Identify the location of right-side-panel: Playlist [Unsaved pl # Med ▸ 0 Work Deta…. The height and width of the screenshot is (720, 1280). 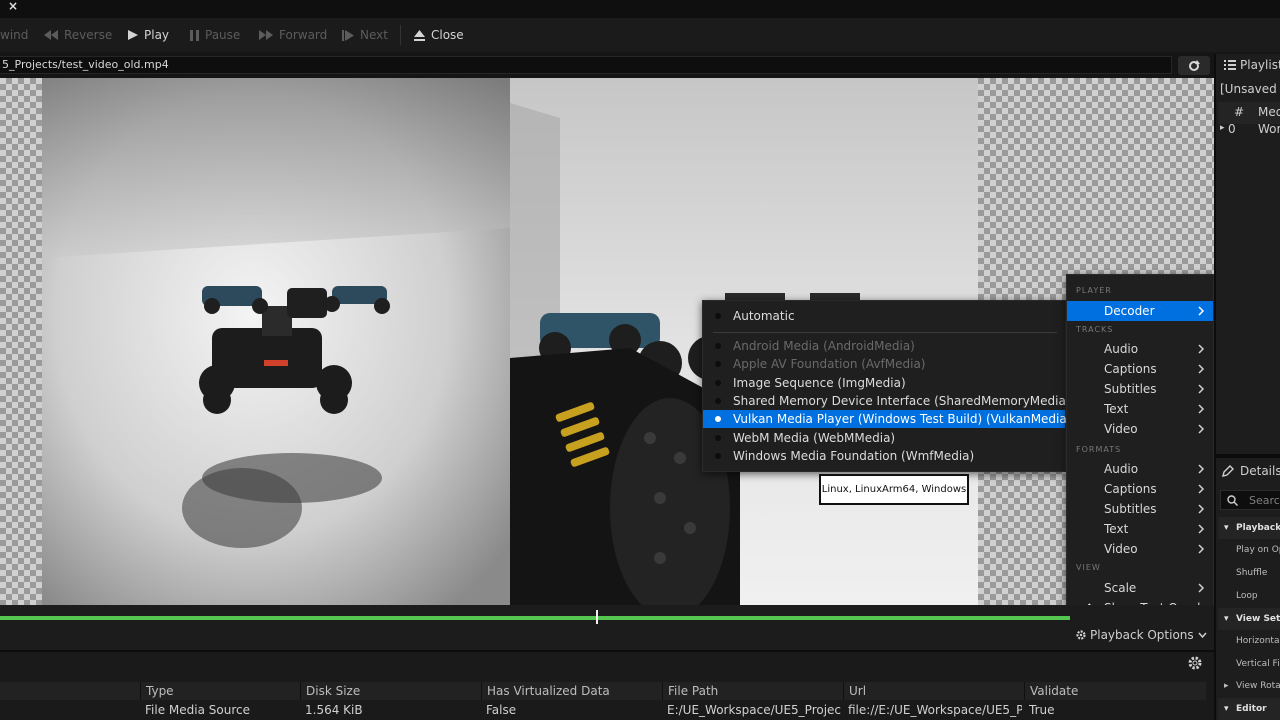
(1247, 387).